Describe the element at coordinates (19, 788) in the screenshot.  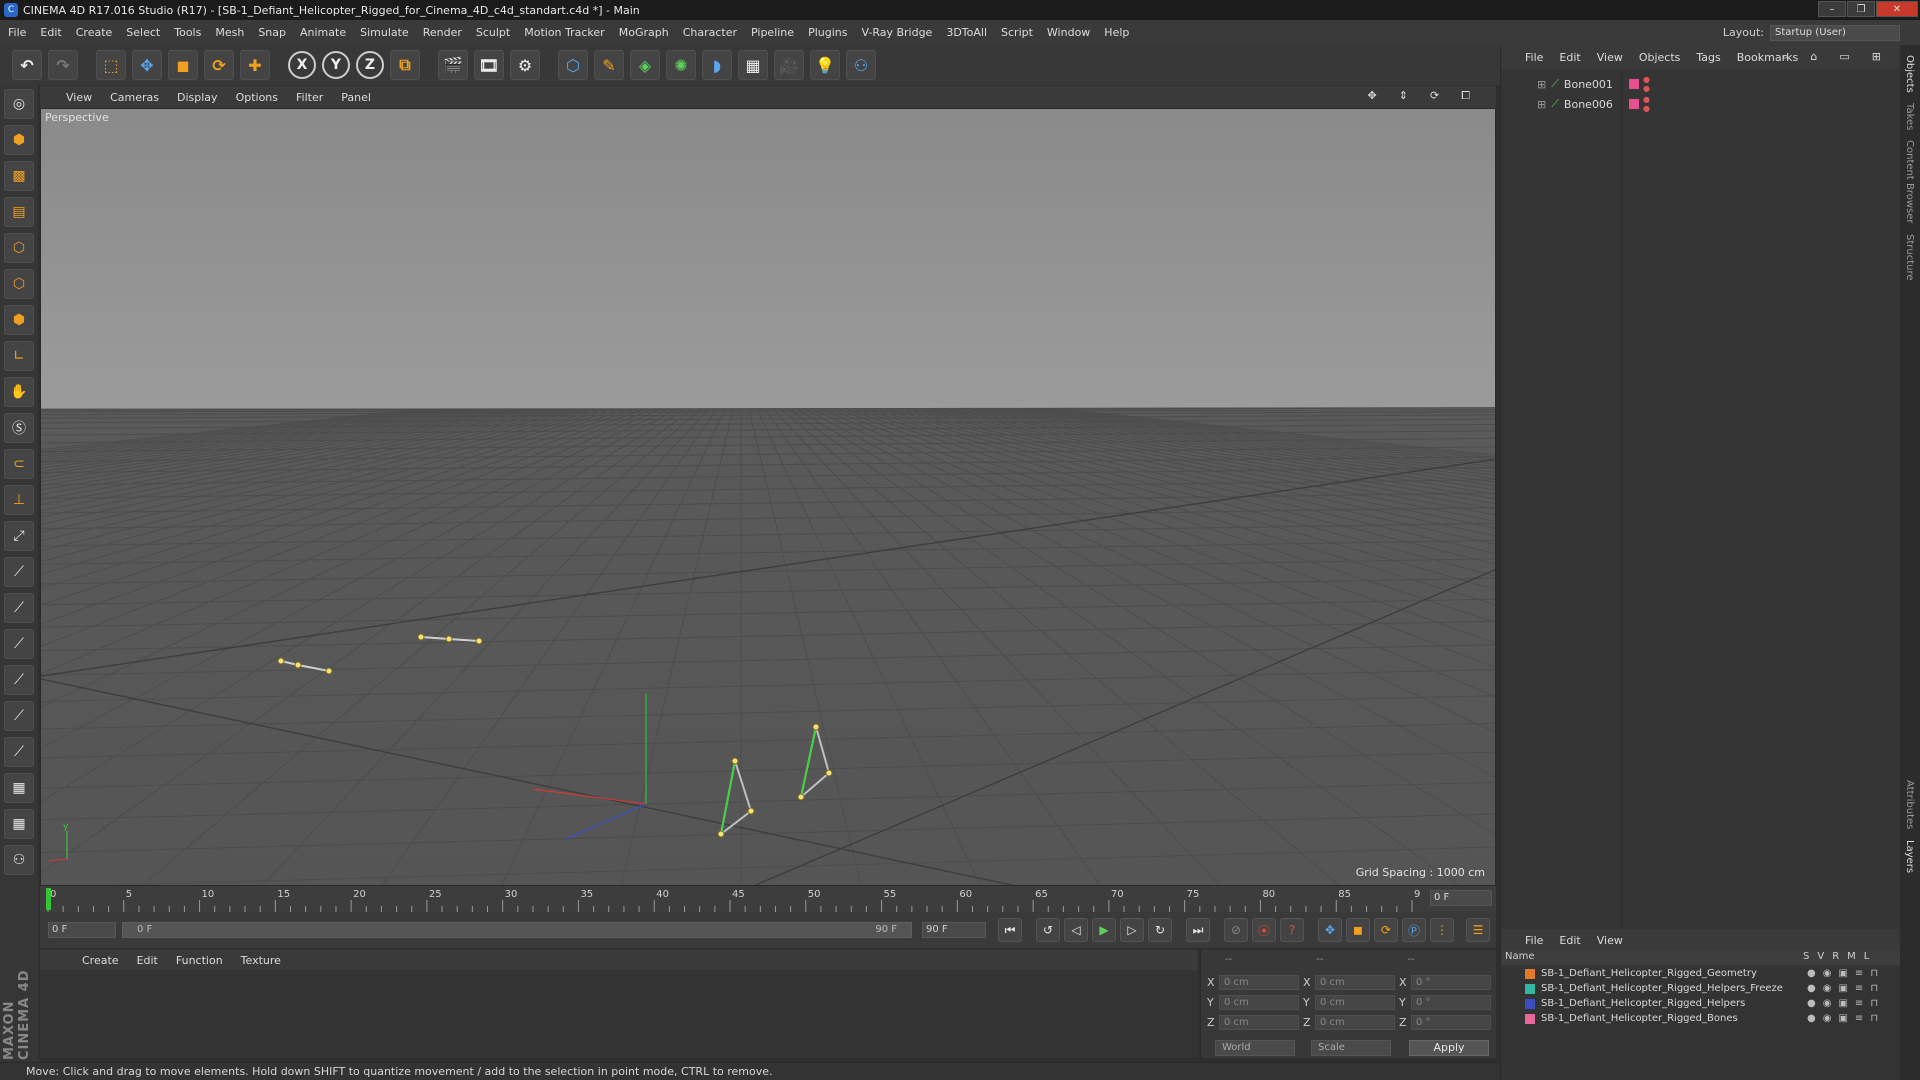
I see `lock-workplane-icon: ▦` at that location.